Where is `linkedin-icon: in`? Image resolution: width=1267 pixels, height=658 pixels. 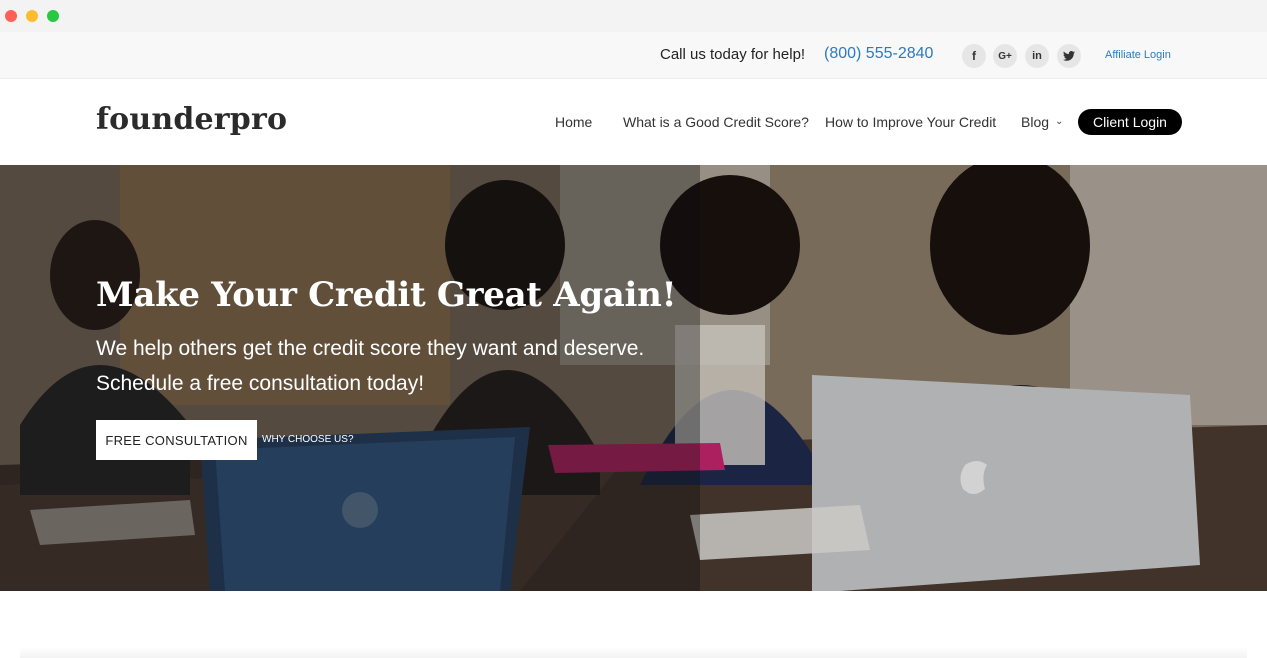
linkedin-icon: in is located at coordinates (1037, 56).